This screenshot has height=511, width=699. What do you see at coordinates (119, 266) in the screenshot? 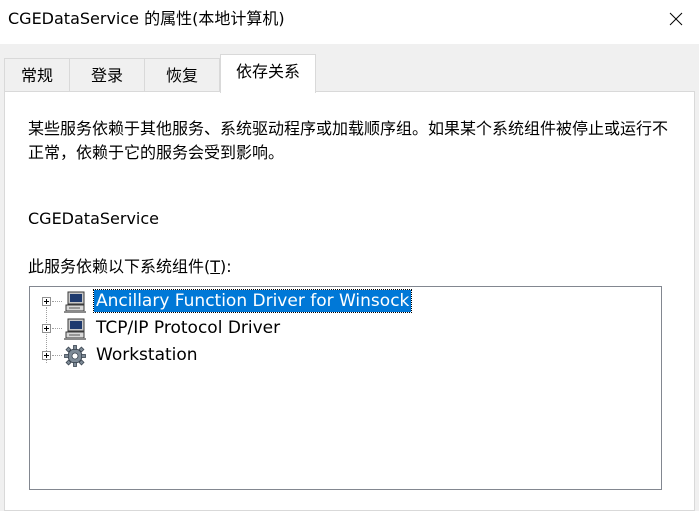
I see `depends-on-label-prefix: 此服务依赖以下系统组件(` at bounding box center [119, 266].